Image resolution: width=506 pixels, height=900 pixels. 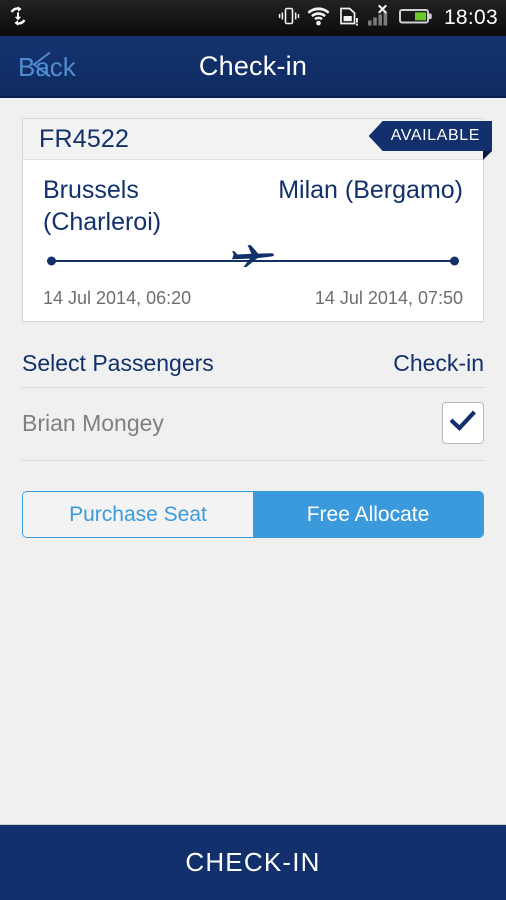 I want to click on back-button-label: Back, so click(x=47, y=66).